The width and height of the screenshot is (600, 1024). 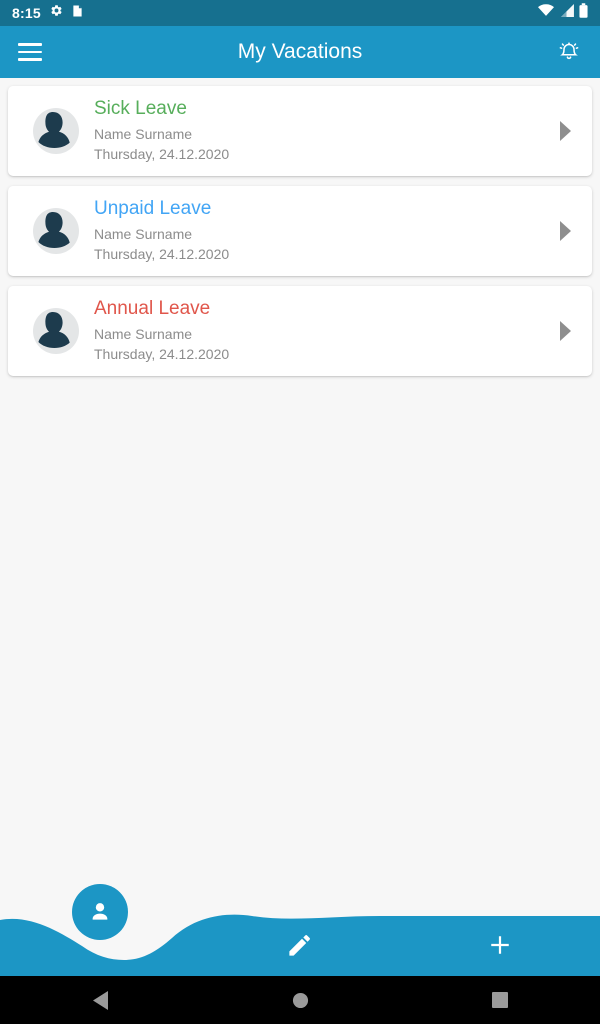 I want to click on status-bar-right, so click(x=563, y=13).